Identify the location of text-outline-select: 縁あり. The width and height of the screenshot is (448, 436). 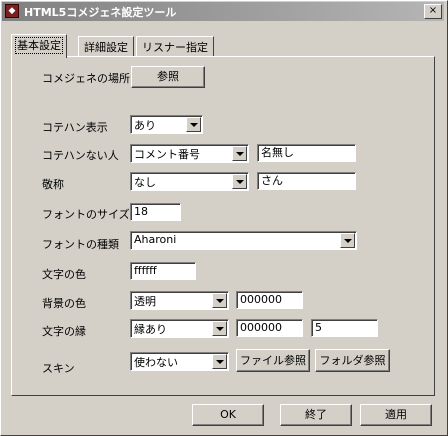
(179, 328).